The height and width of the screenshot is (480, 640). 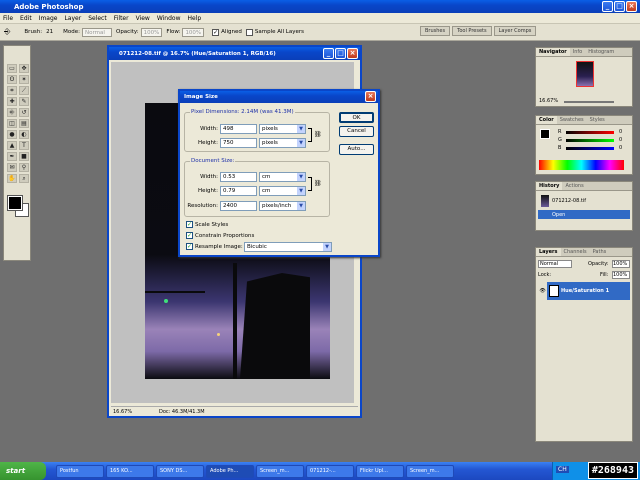 I want to click on brush-tool-icon: ✎, so click(x=24, y=101).